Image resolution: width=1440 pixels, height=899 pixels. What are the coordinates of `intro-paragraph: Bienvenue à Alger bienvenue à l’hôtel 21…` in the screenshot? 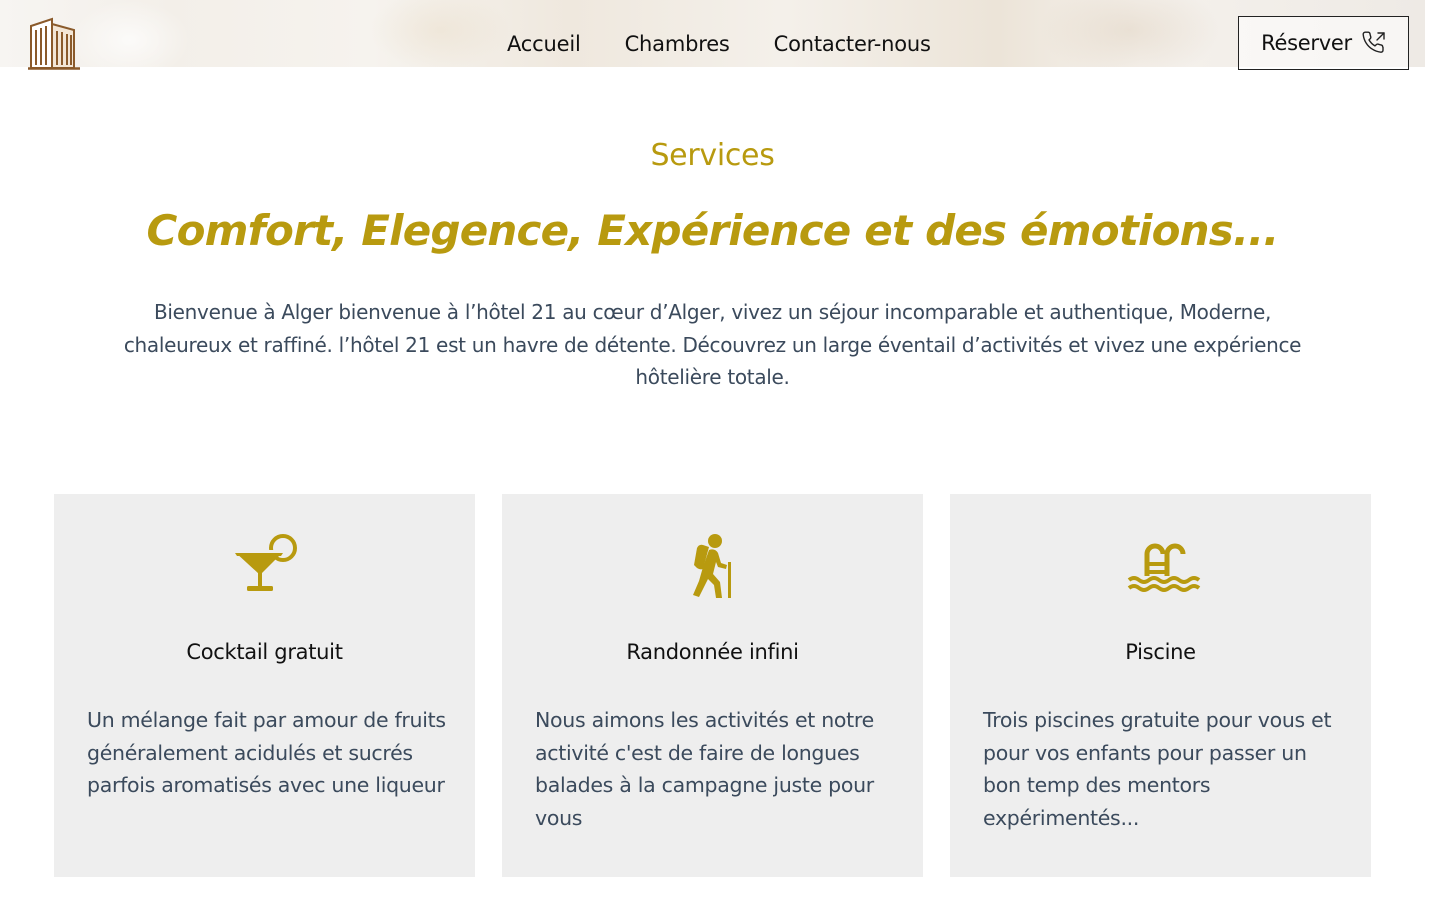 It's located at (712, 344).